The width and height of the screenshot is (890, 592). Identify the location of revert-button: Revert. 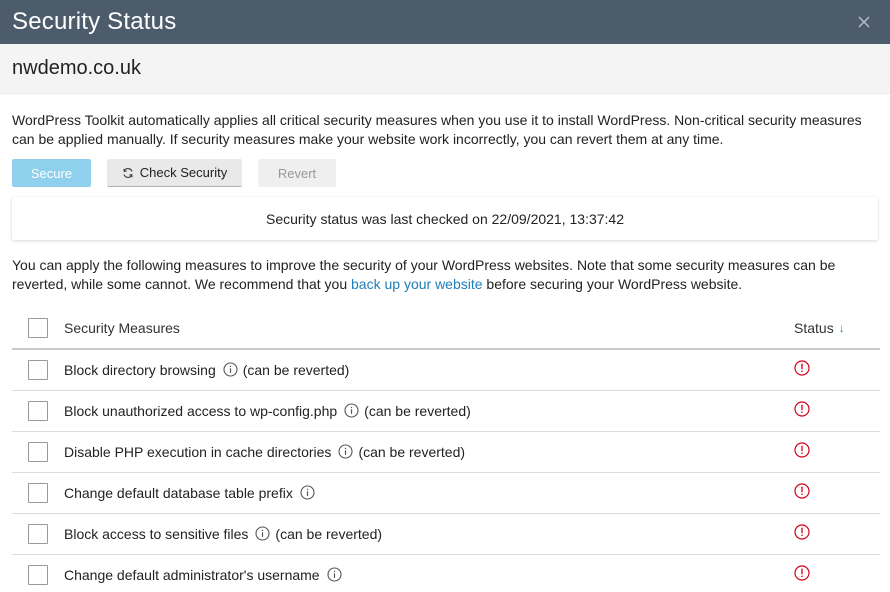
(297, 173).